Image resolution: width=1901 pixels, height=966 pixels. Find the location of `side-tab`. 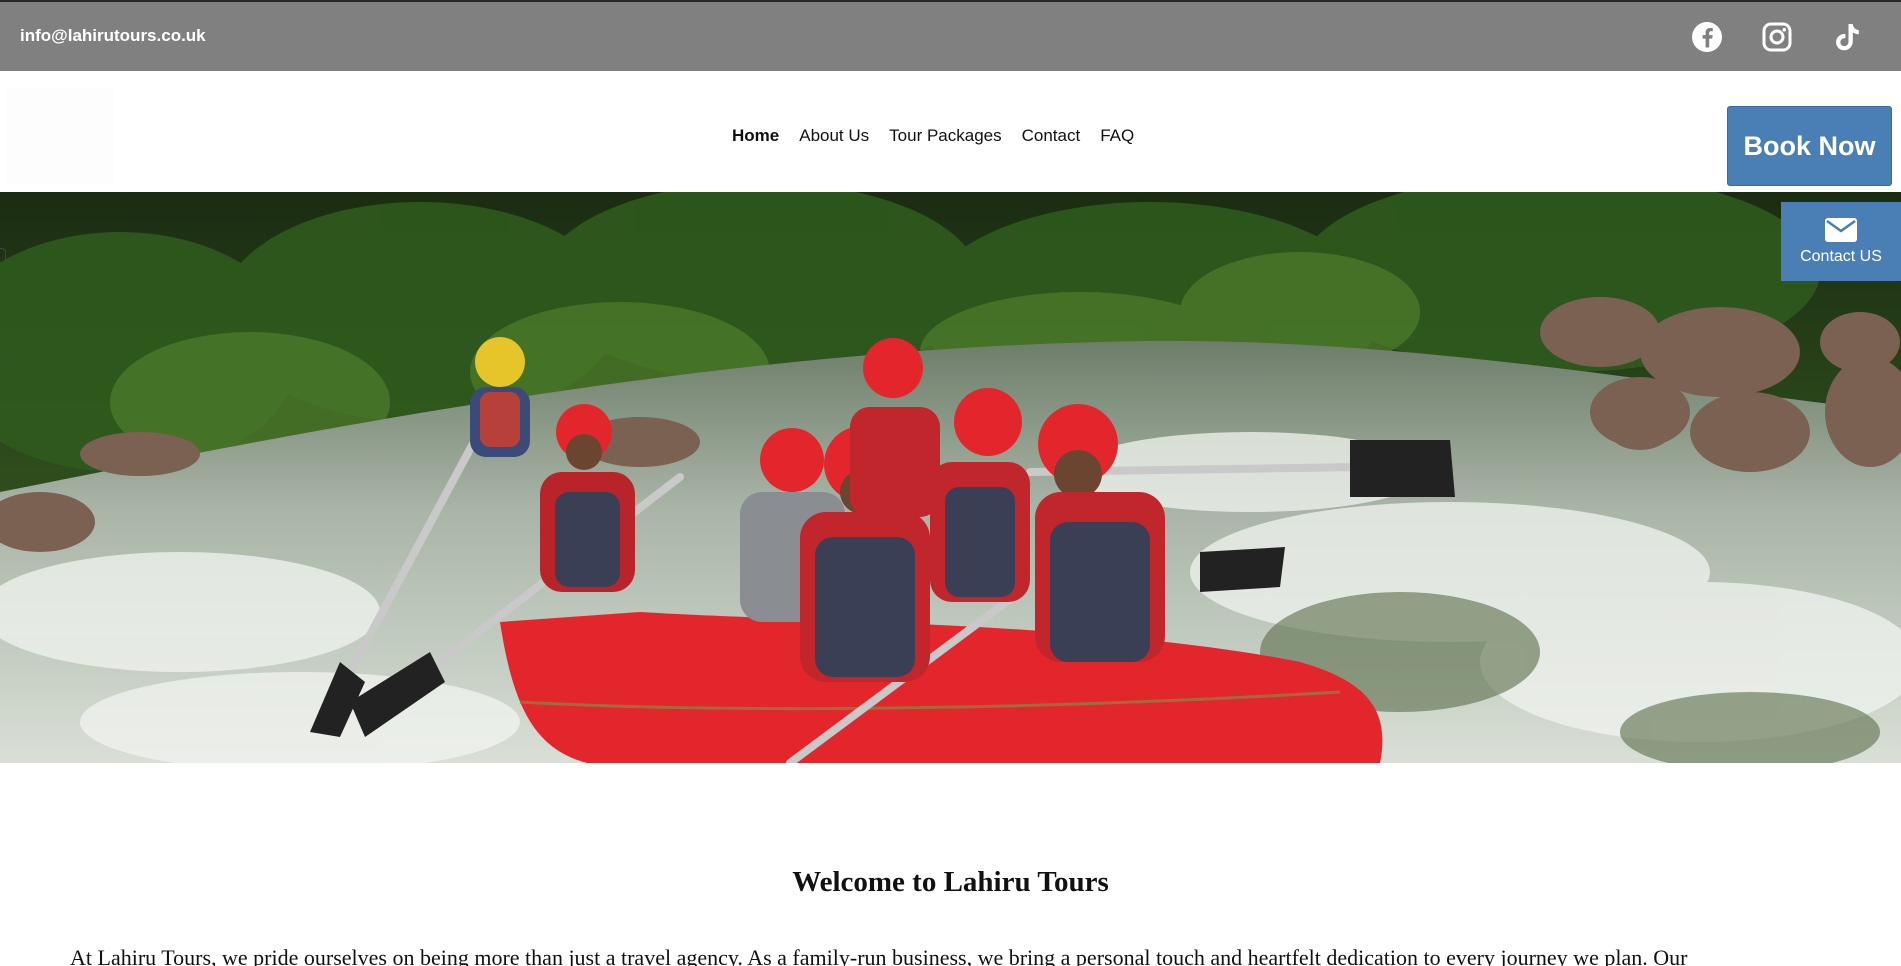

side-tab is located at coordinates (3, 303).